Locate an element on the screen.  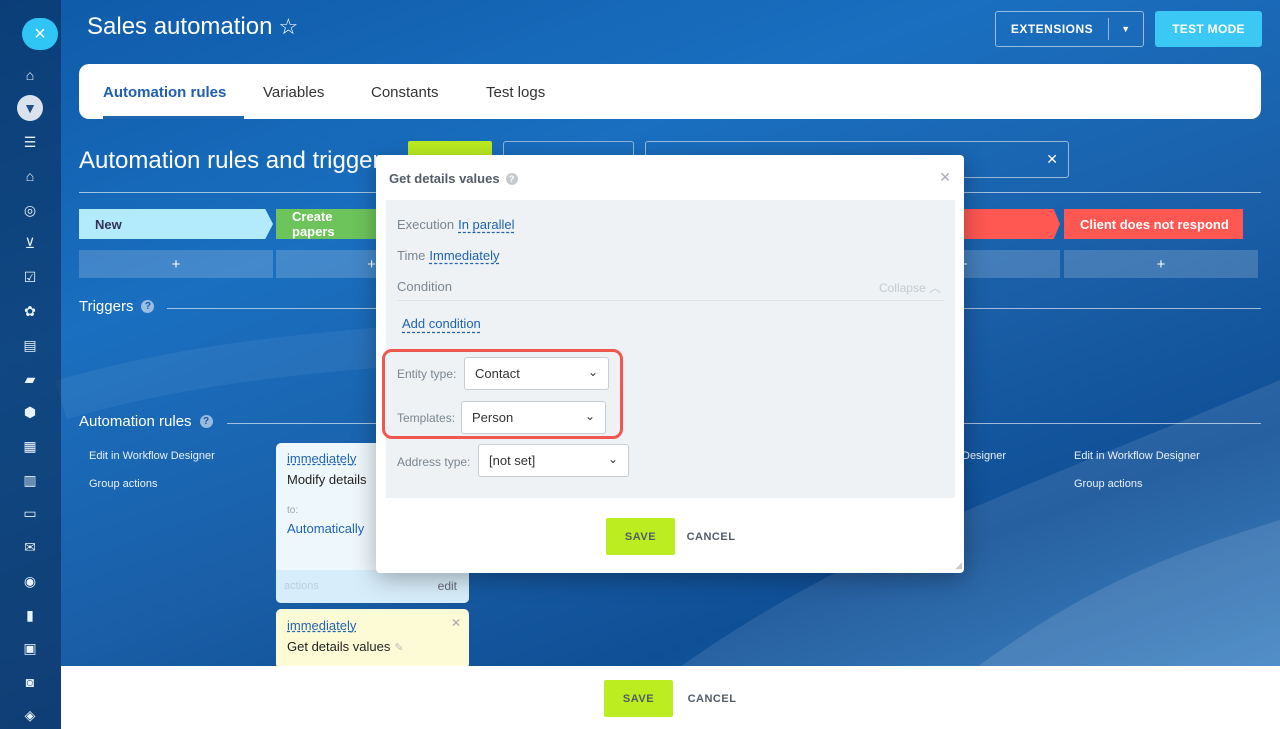
resize-handle-icon: ◢ is located at coordinates (958, 565).